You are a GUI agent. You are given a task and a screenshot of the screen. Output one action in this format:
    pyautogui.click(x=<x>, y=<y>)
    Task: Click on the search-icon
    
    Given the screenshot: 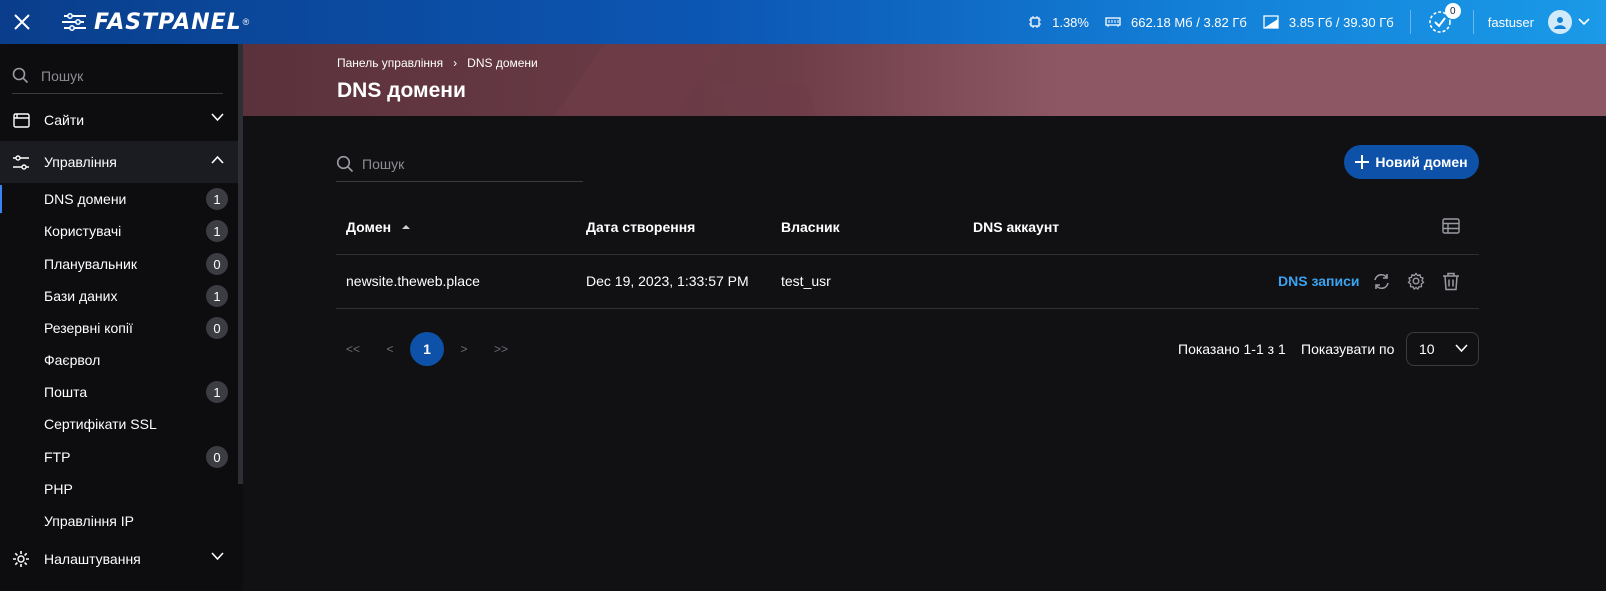 What is the action you would take?
    pyautogui.click(x=345, y=163)
    